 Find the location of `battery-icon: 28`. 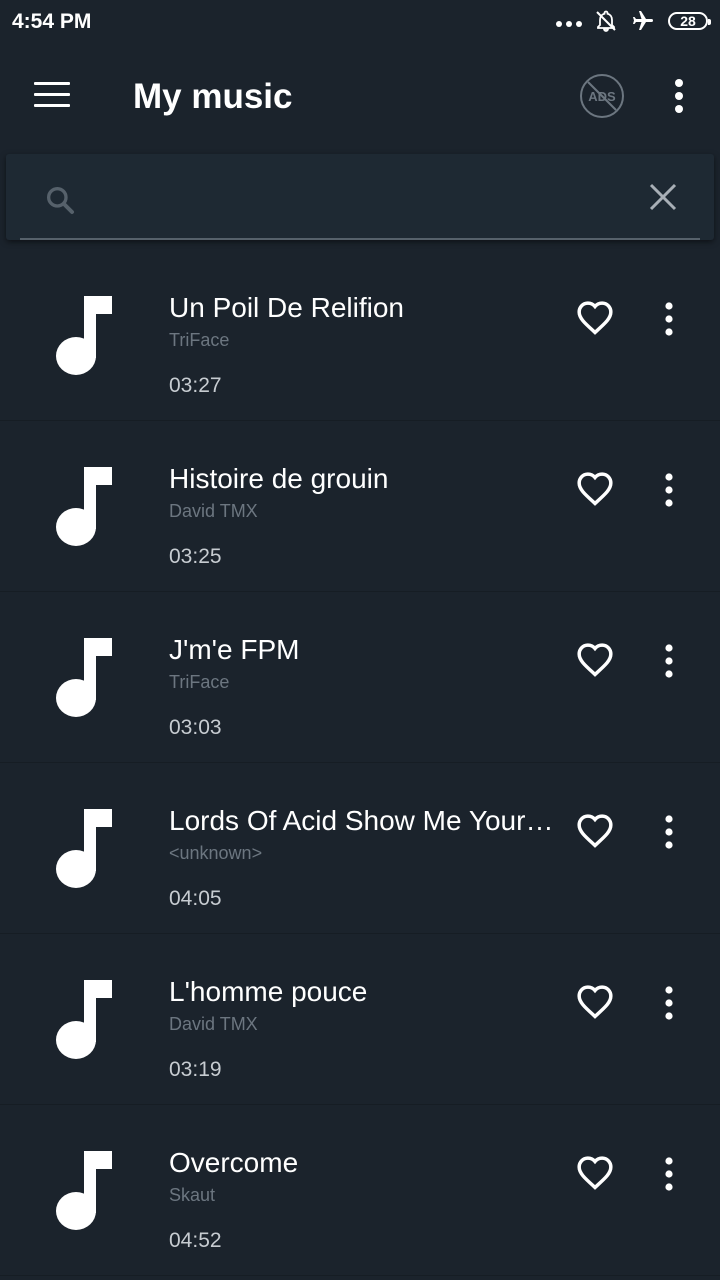

battery-icon: 28 is located at coordinates (689, 21).